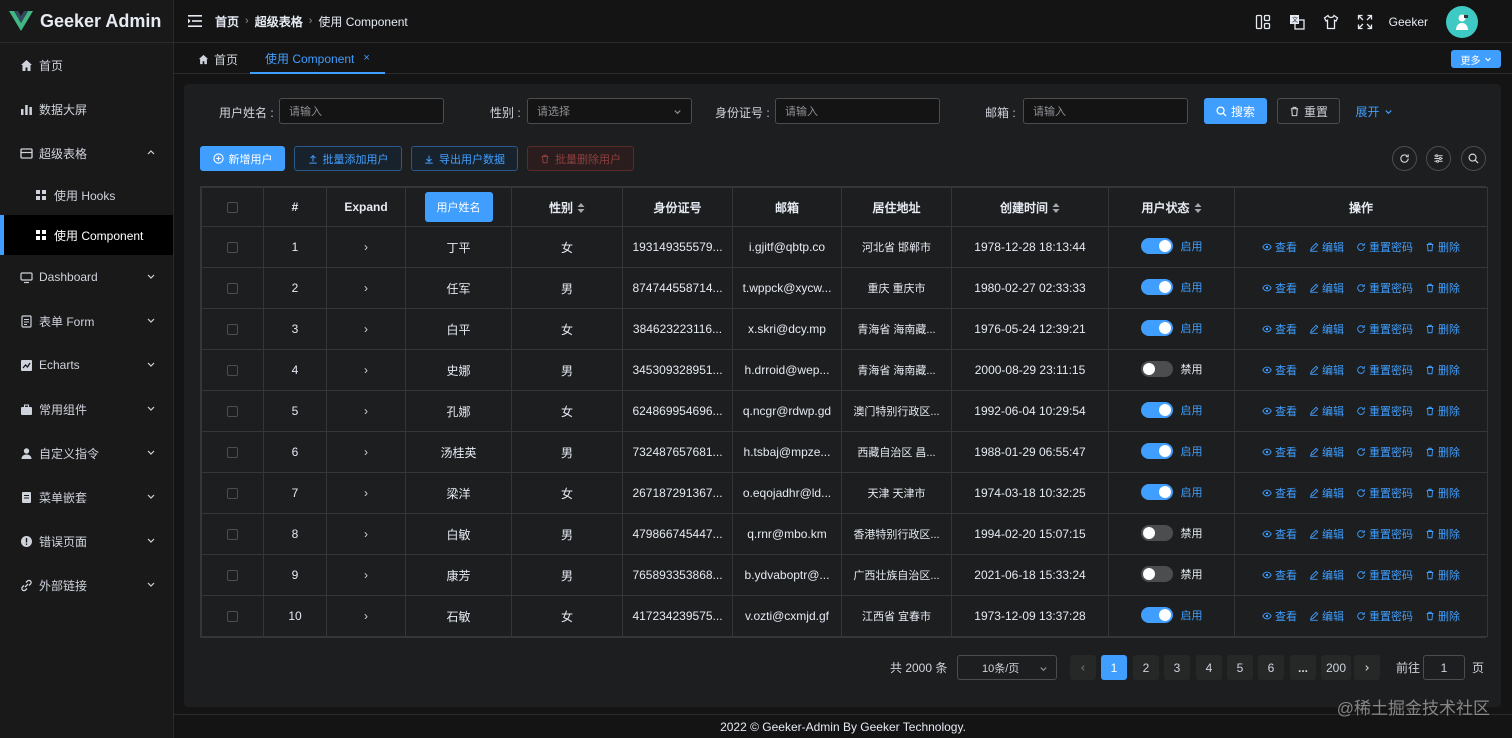 The height and width of the screenshot is (738, 1512). I want to click on tab-use-component: 使用 Component ×, so click(317, 59).